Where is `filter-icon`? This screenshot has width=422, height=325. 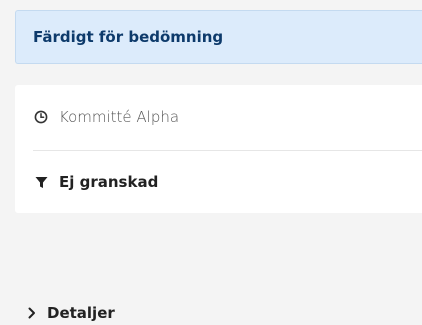 filter-icon is located at coordinates (41, 182).